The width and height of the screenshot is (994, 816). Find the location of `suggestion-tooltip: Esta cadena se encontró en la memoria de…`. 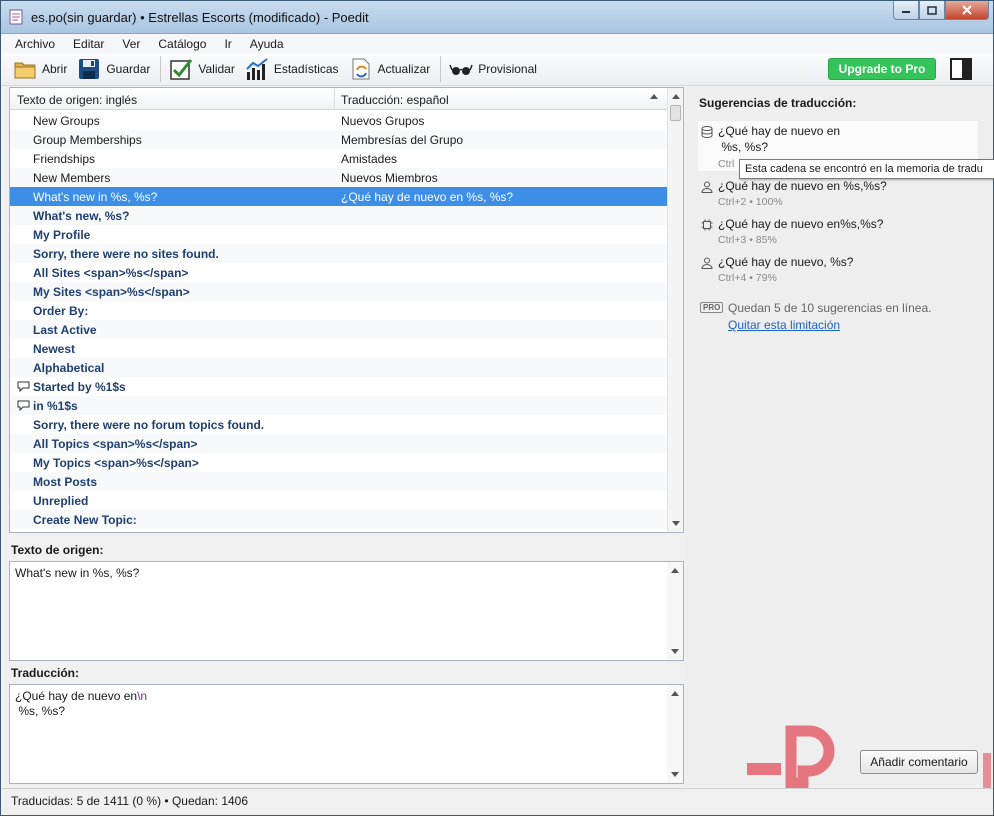

suggestion-tooltip: Esta cadena se encontró en la memoria de… is located at coordinates (866, 169).